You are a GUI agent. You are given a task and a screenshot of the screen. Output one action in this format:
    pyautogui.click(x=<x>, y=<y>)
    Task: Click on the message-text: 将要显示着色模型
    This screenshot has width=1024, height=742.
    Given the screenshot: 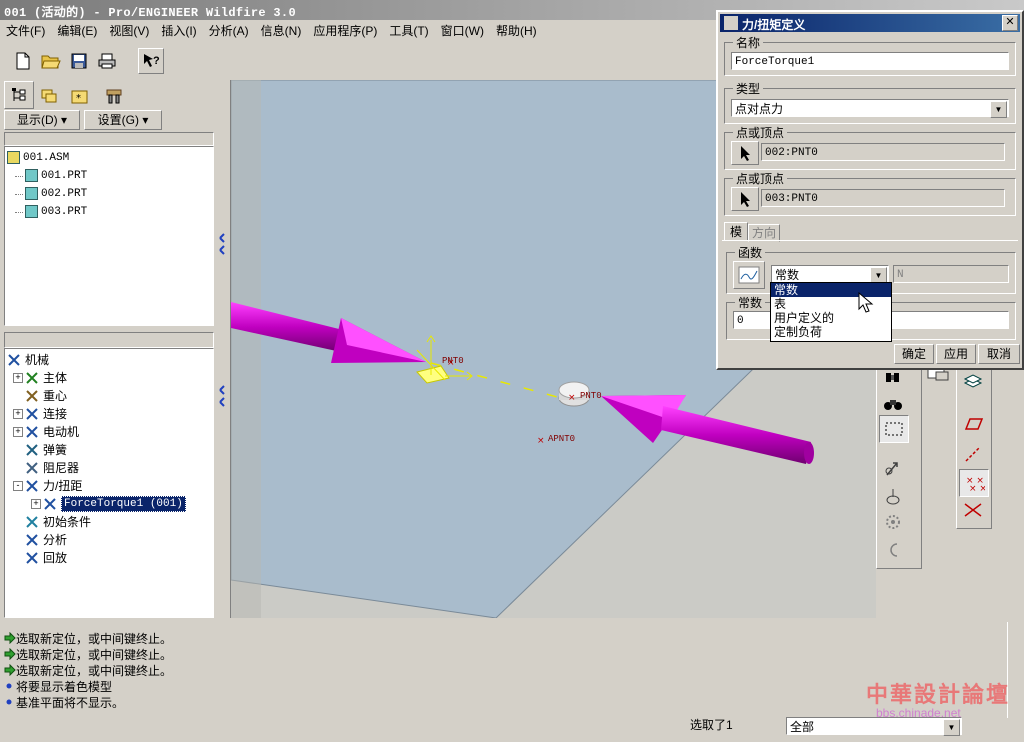 What is the action you would take?
    pyautogui.click(x=64, y=687)
    